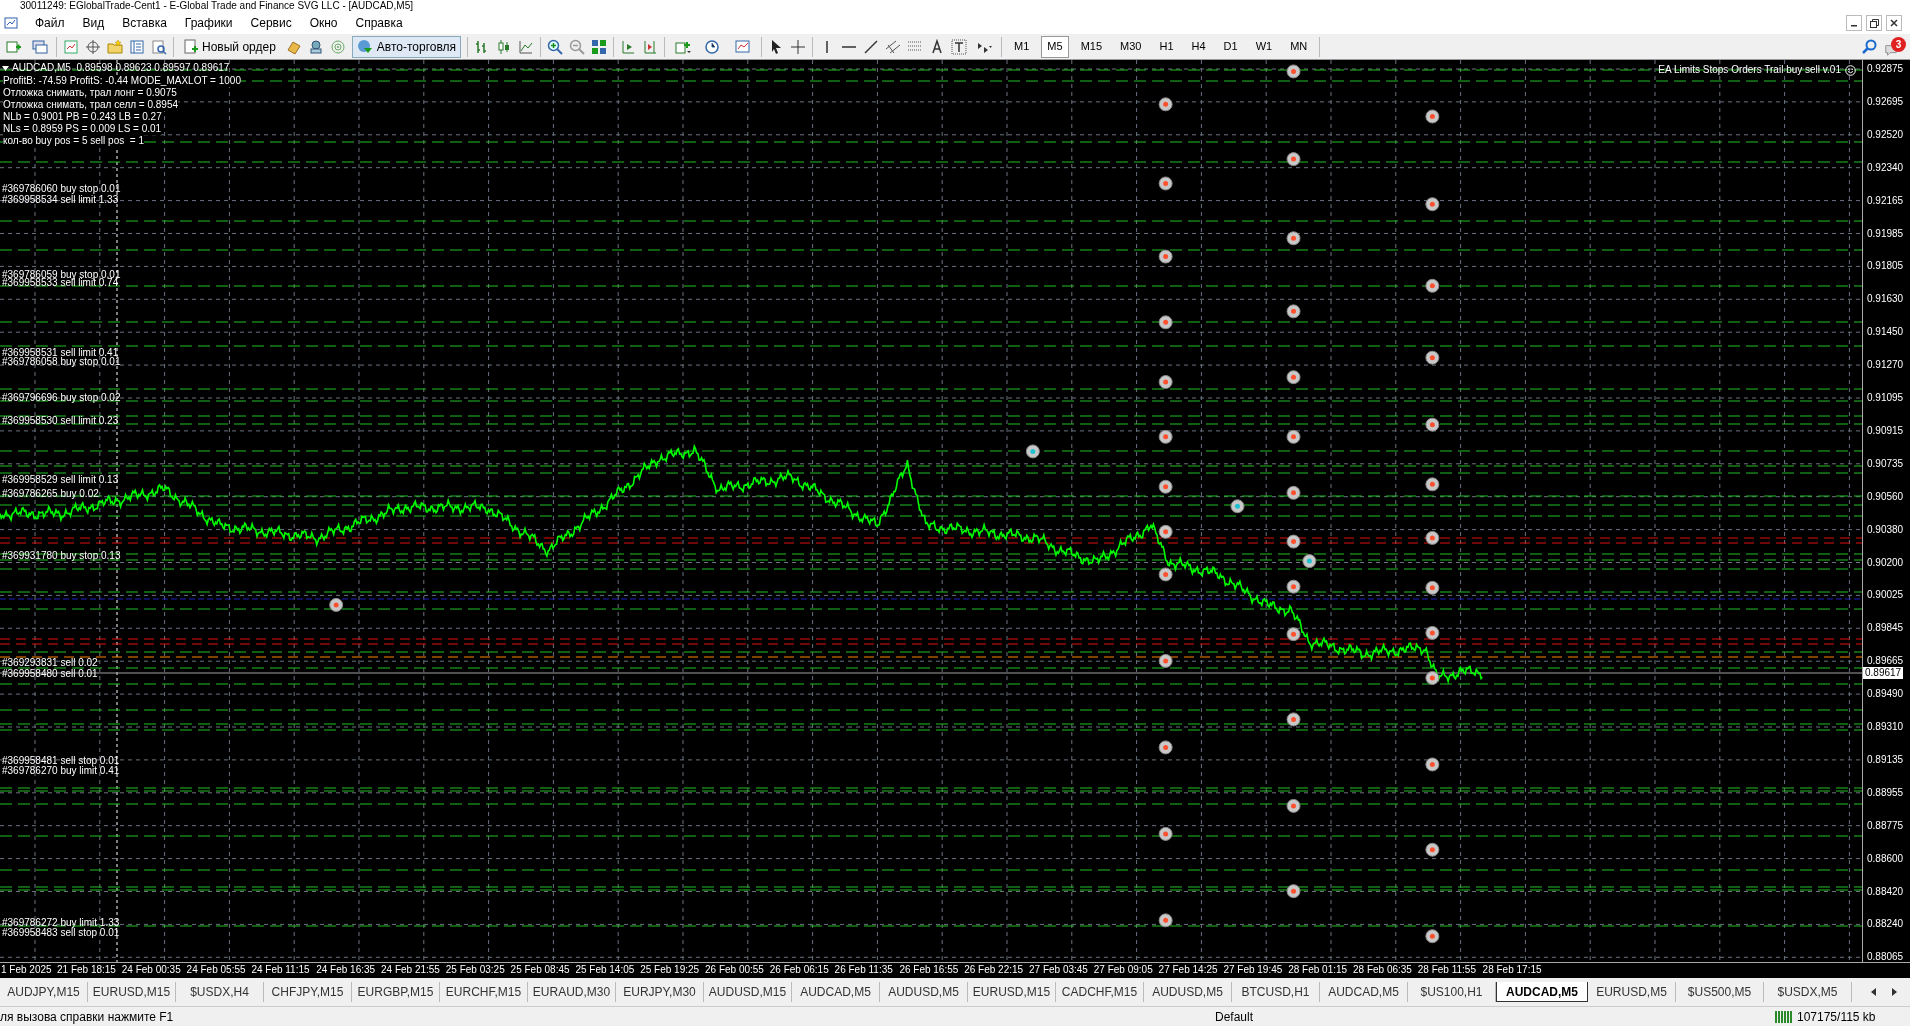  What do you see at coordinates (1632, 992) in the screenshot?
I see `chart-tab: EURUSD,M5` at bounding box center [1632, 992].